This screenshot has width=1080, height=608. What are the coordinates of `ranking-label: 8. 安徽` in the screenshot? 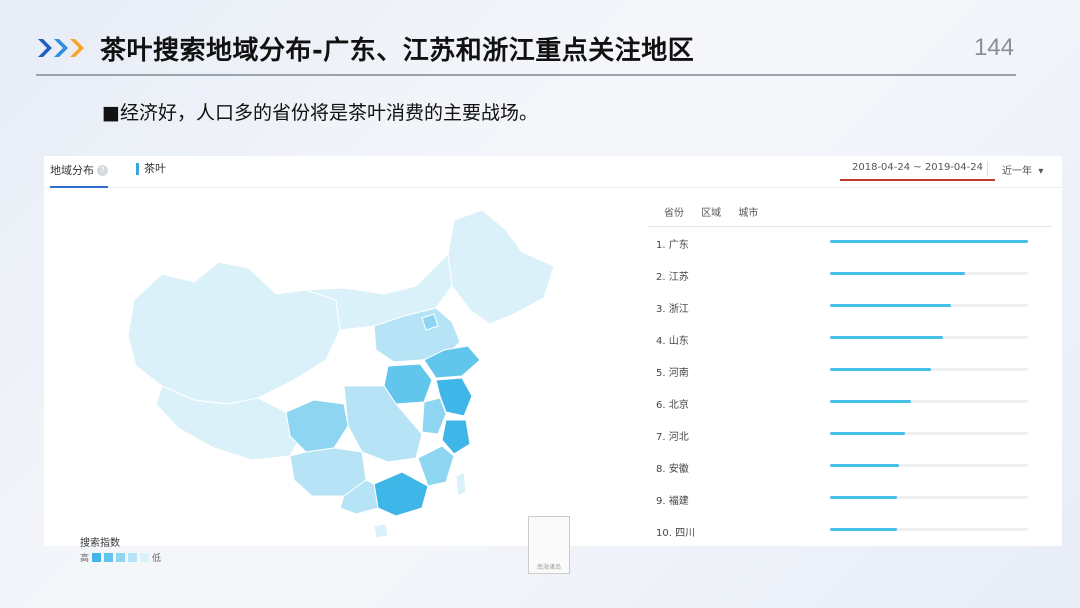 It's located at (672, 469).